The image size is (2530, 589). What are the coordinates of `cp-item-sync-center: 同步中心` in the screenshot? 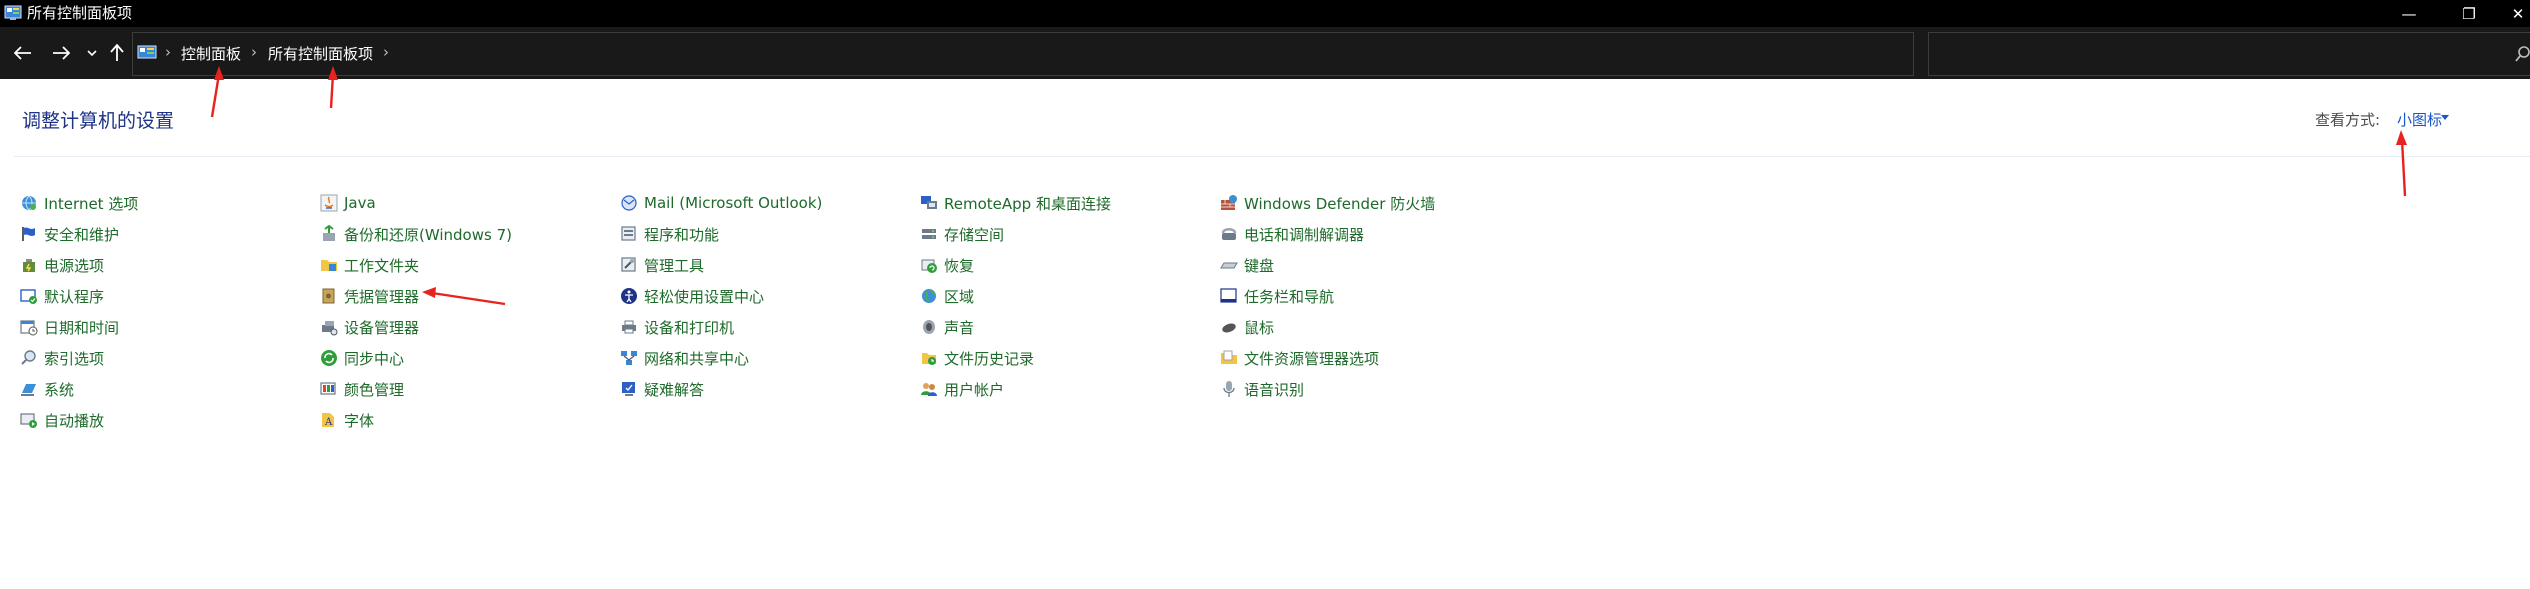 It's located at (362, 358).